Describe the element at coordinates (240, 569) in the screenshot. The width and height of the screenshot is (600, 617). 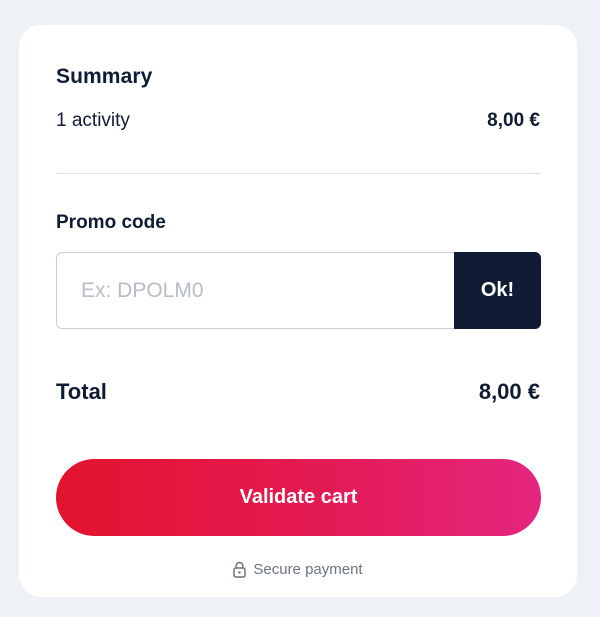
I see `lock-icon` at that location.